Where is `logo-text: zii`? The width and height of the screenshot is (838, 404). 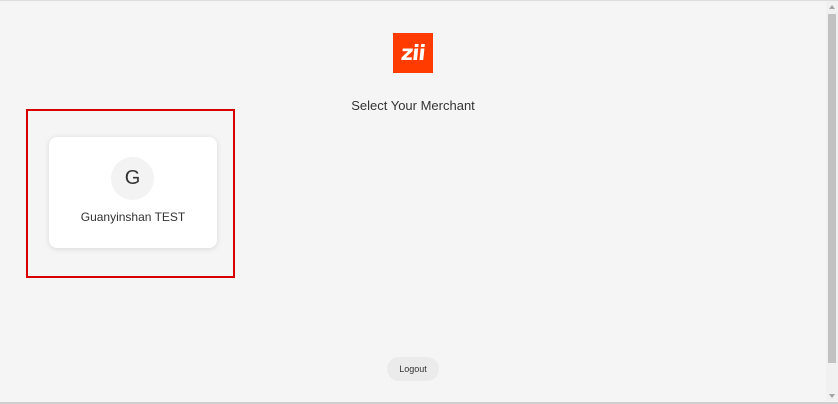
logo-text: zii is located at coordinates (413, 52).